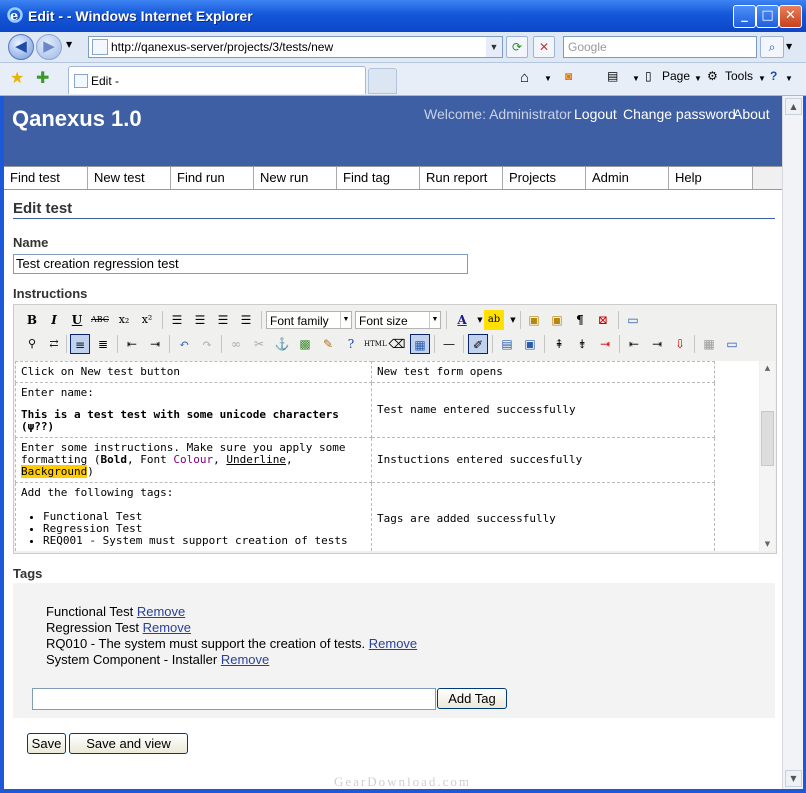 The width and height of the screenshot is (806, 793). What do you see at coordinates (712, 76) in the screenshot?
I see `gear-icon: ⚙` at bounding box center [712, 76].